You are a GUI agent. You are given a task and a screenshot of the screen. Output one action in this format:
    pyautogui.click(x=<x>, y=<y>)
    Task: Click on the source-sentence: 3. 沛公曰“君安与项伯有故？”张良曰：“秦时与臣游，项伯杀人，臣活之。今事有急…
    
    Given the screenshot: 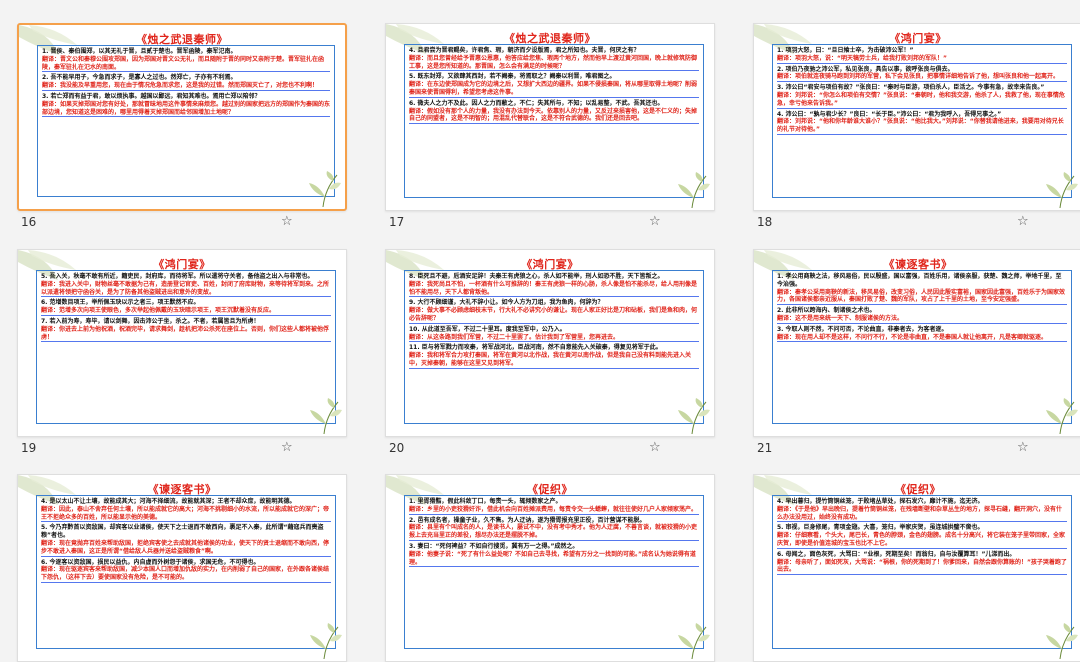 What is the action you would take?
    pyautogui.click(x=911, y=88)
    